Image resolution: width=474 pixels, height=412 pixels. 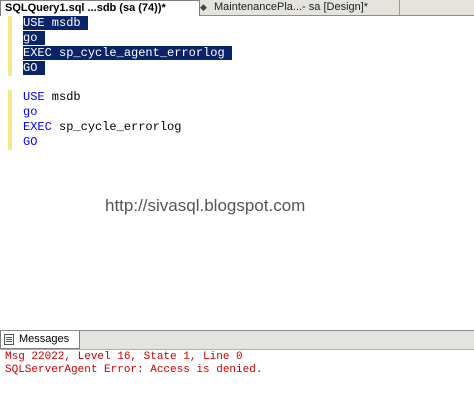 What do you see at coordinates (237, 339) in the screenshot?
I see `results-tab-bar: Messages` at bounding box center [237, 339].